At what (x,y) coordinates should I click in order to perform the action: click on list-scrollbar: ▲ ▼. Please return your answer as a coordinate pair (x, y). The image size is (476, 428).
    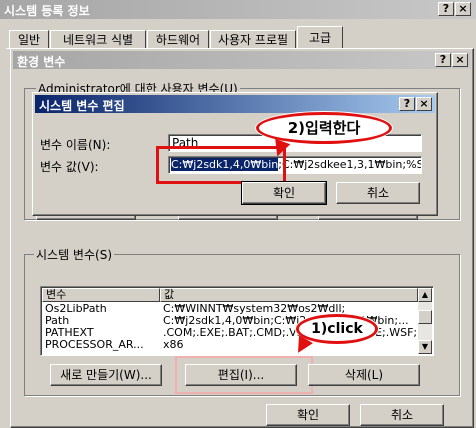
    Looking at the image, I should click on (425, 321).